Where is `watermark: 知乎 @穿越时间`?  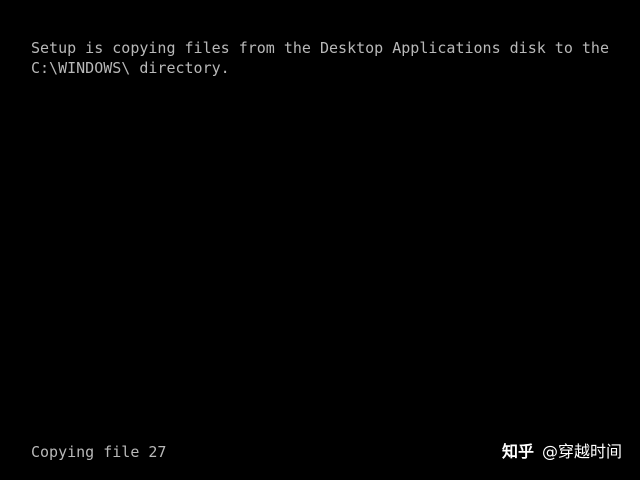 watermark: 知乎 @穿越时间 is located at coordinates (562, 452).